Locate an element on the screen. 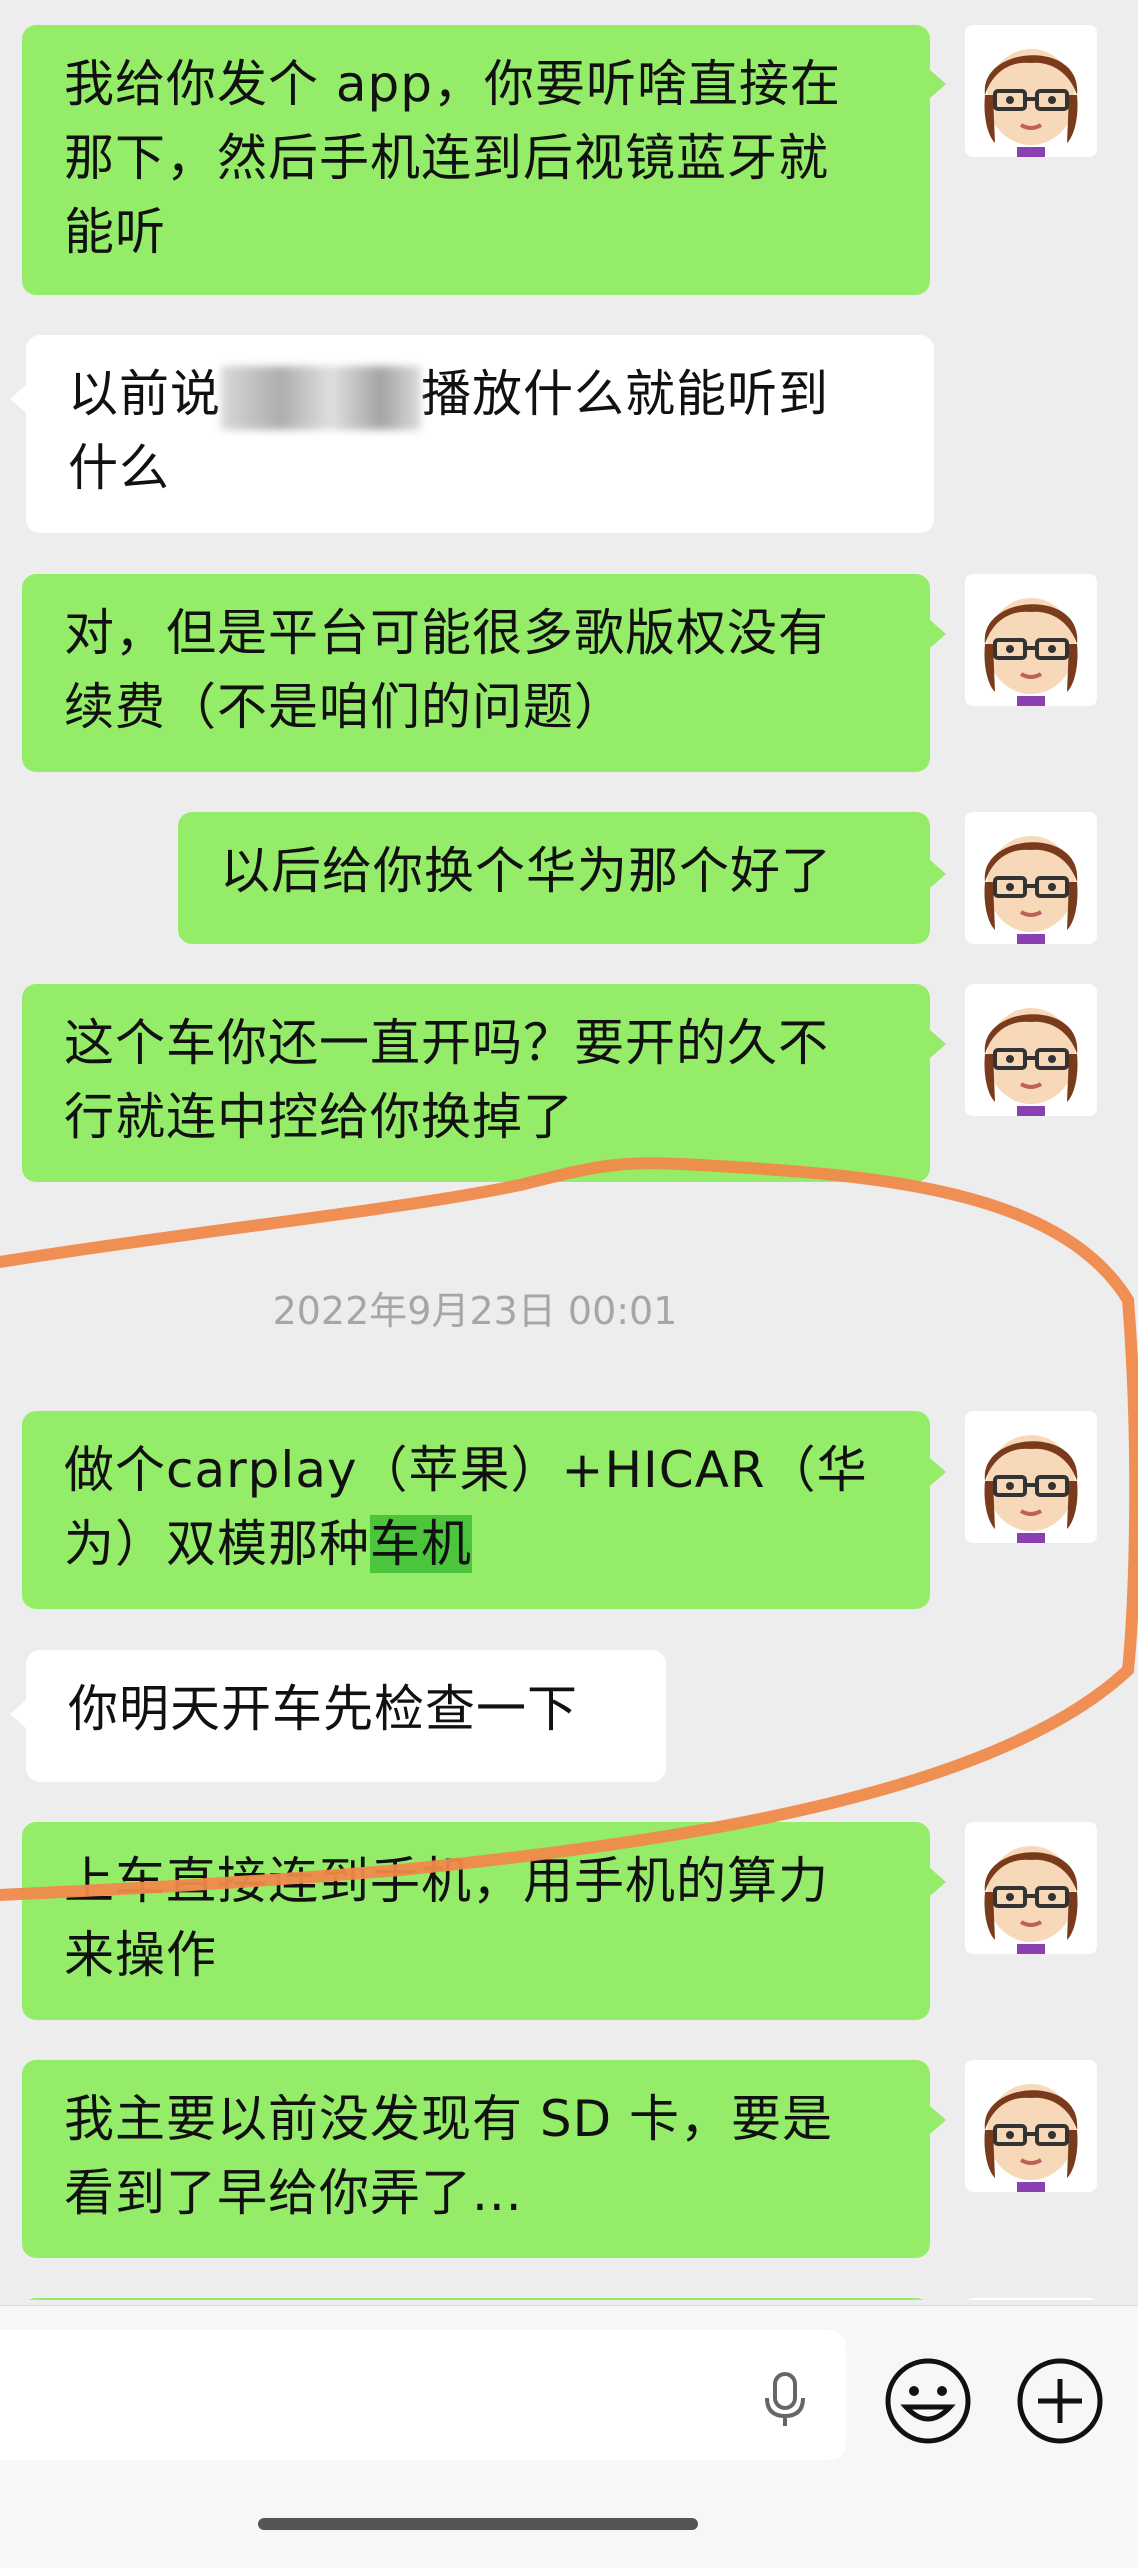 The height and width of the screenshot is (2568, 1138). message-text: 以前说 is located at coordinates (144, 394).